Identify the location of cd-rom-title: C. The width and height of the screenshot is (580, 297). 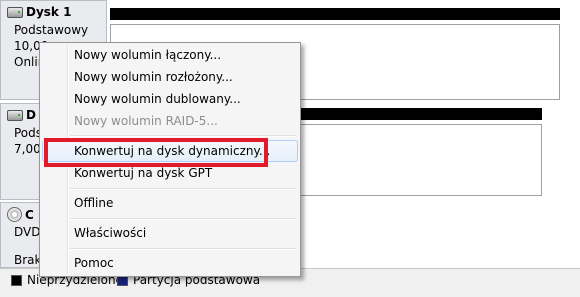
(20, 214).